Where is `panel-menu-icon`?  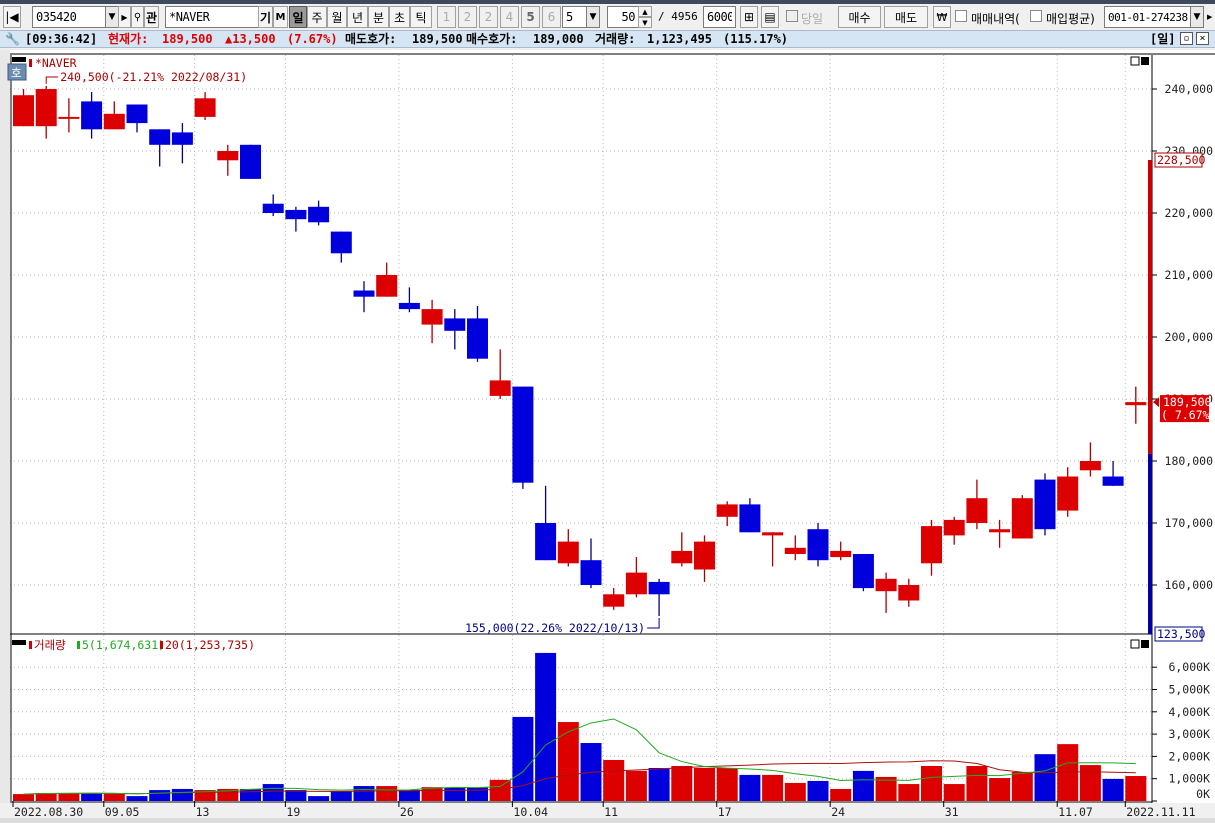 panel-menu-icon is located at coordinates (19, 59).